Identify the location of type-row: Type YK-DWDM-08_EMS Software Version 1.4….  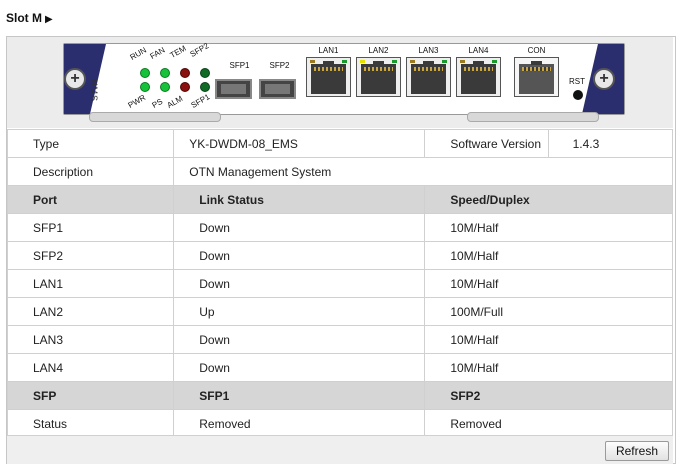
(340, 143).